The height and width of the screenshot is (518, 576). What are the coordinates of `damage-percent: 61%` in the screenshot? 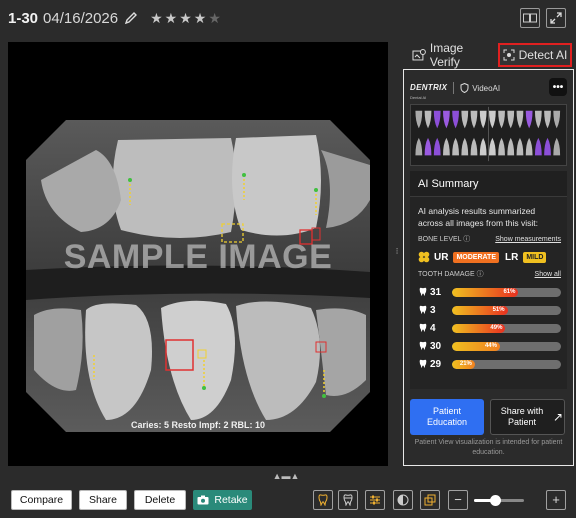 It's located at (509, 291).